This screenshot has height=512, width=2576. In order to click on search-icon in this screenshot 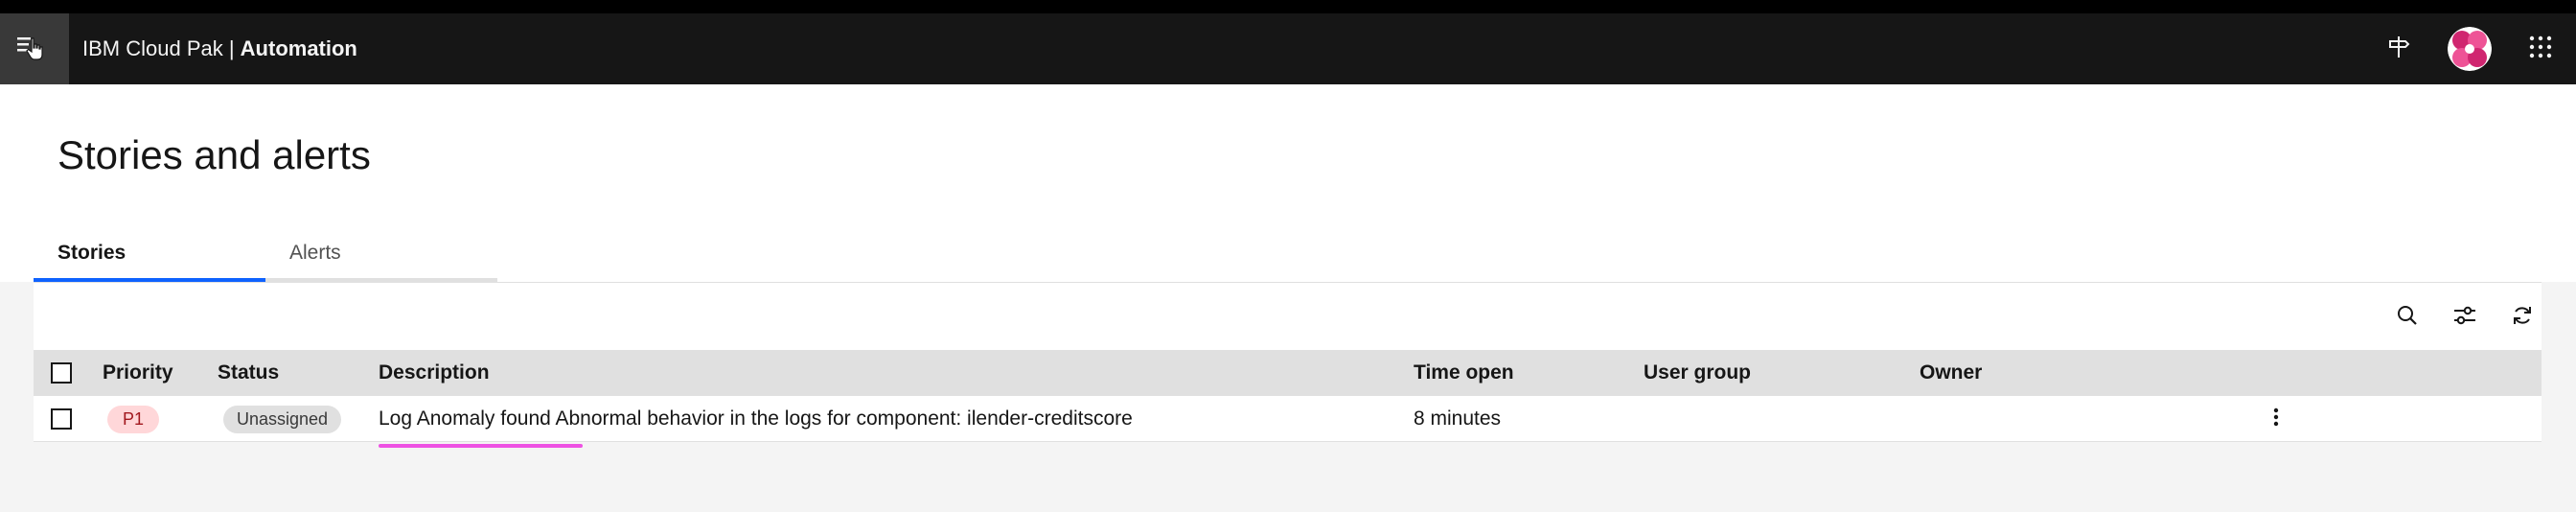, I will do `click(2407, 318)`.